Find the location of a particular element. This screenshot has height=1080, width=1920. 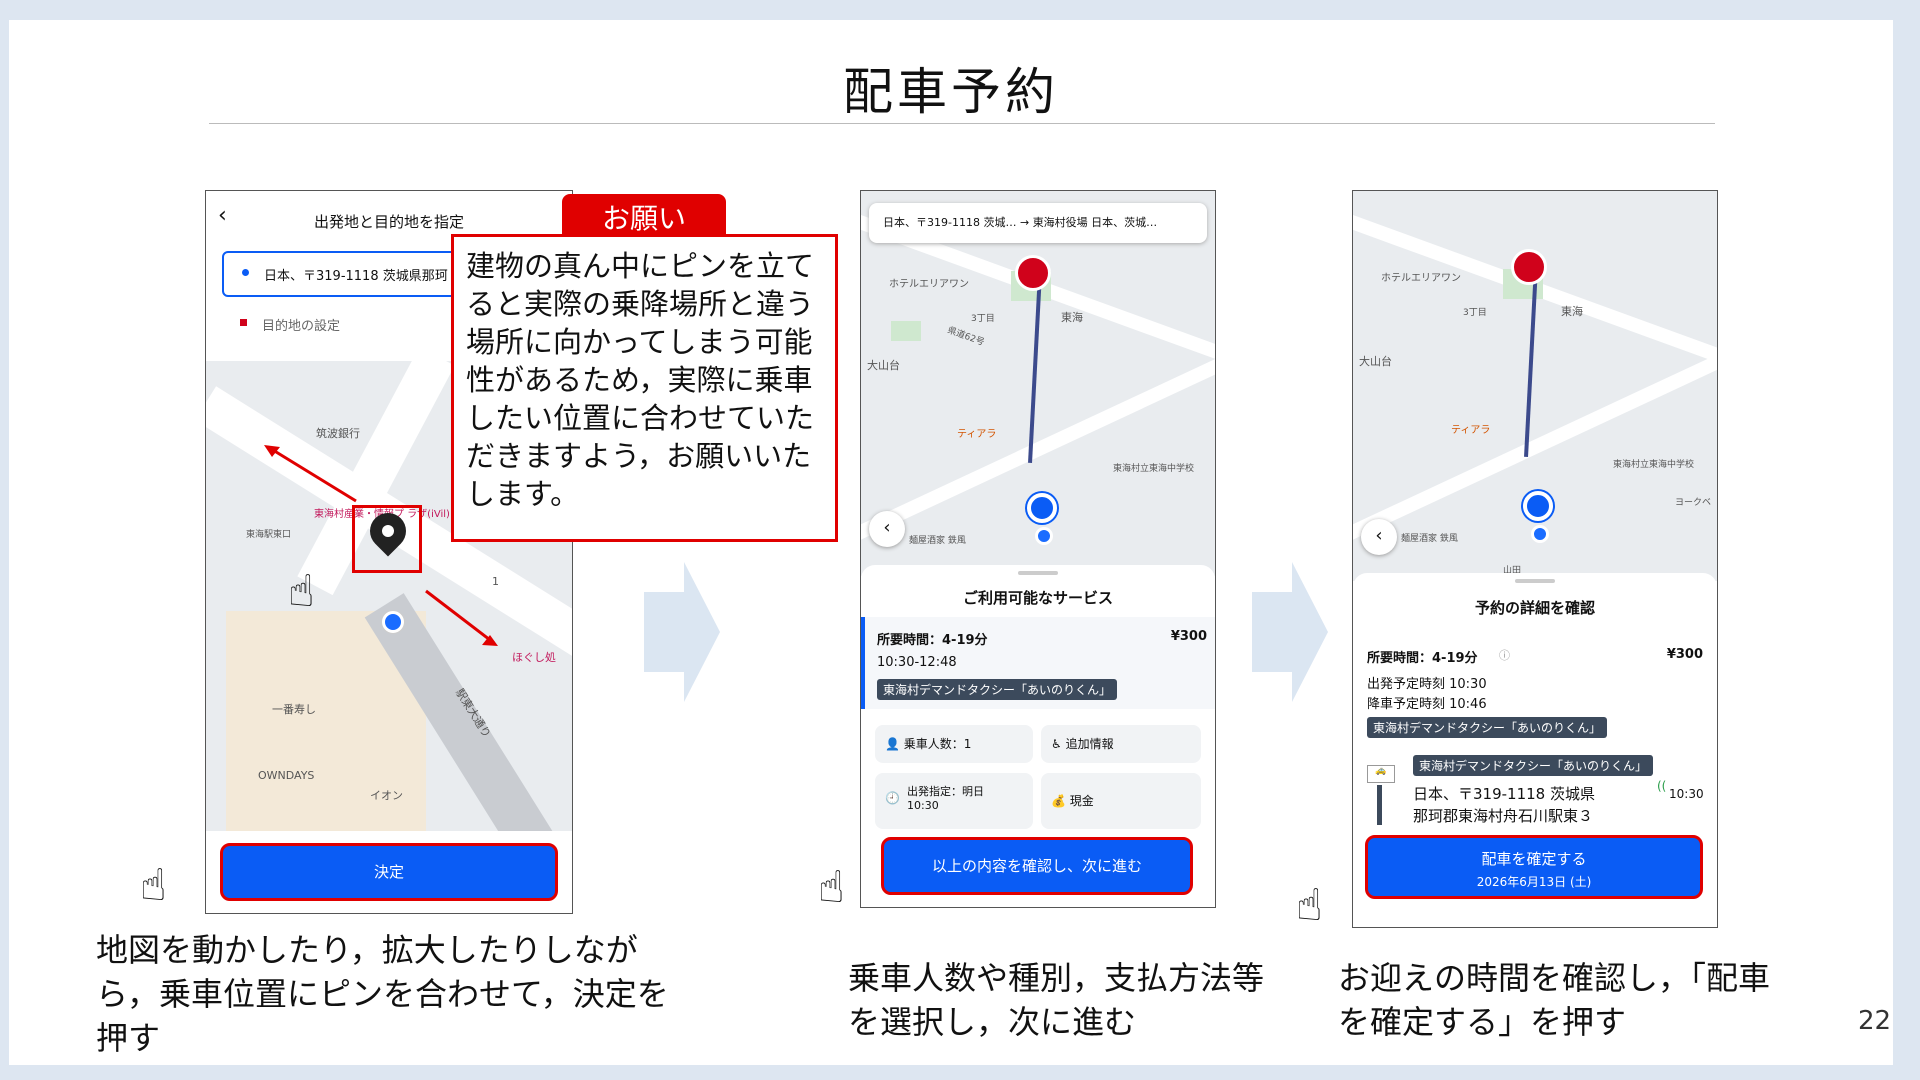

map-park is located at coordinates (906, 331).